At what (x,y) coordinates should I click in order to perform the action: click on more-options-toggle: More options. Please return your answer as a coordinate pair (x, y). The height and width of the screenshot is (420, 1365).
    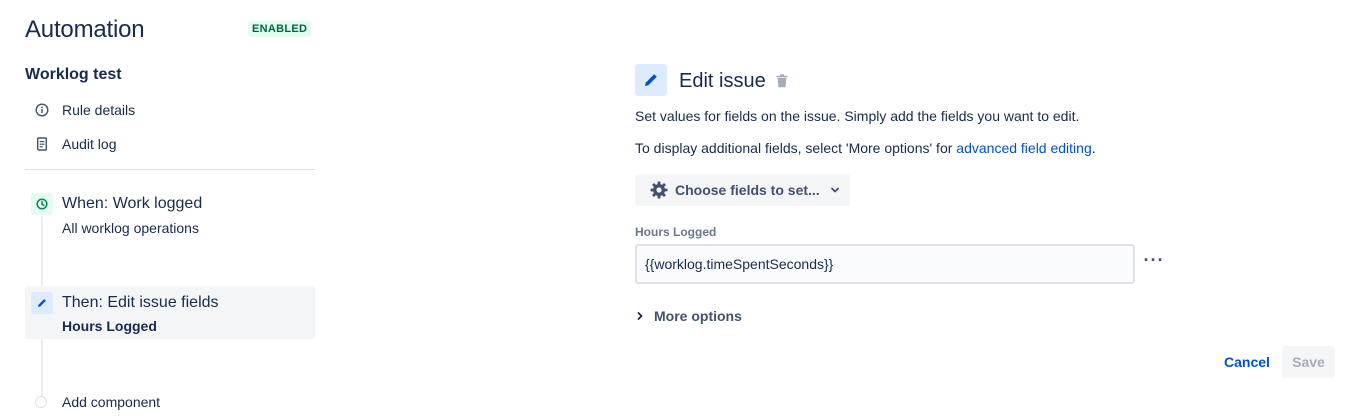
    Looking at the image, I should click on (689, 316).